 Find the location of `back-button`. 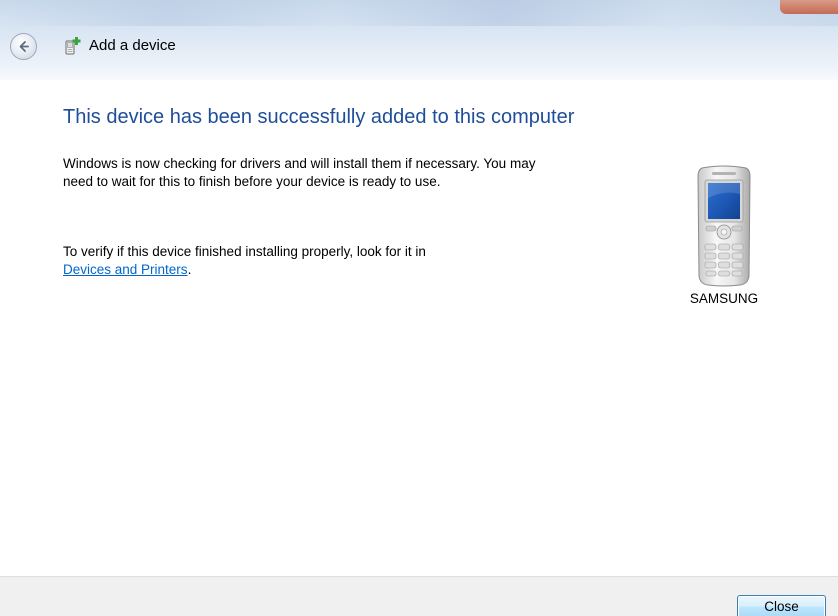

back-button is located at coordinates (23, 46).